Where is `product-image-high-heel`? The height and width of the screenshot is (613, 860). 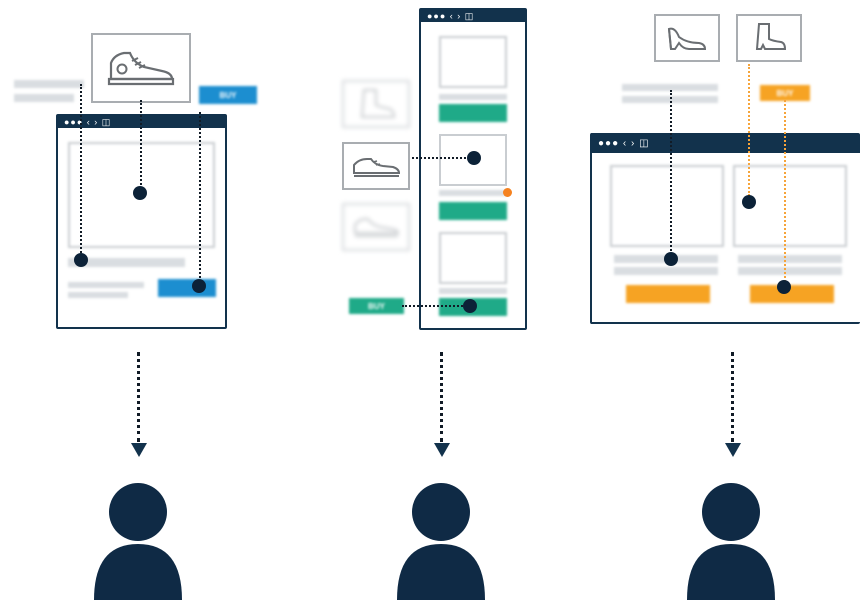 product-image-high-heel is located at coordinates (687, 38).